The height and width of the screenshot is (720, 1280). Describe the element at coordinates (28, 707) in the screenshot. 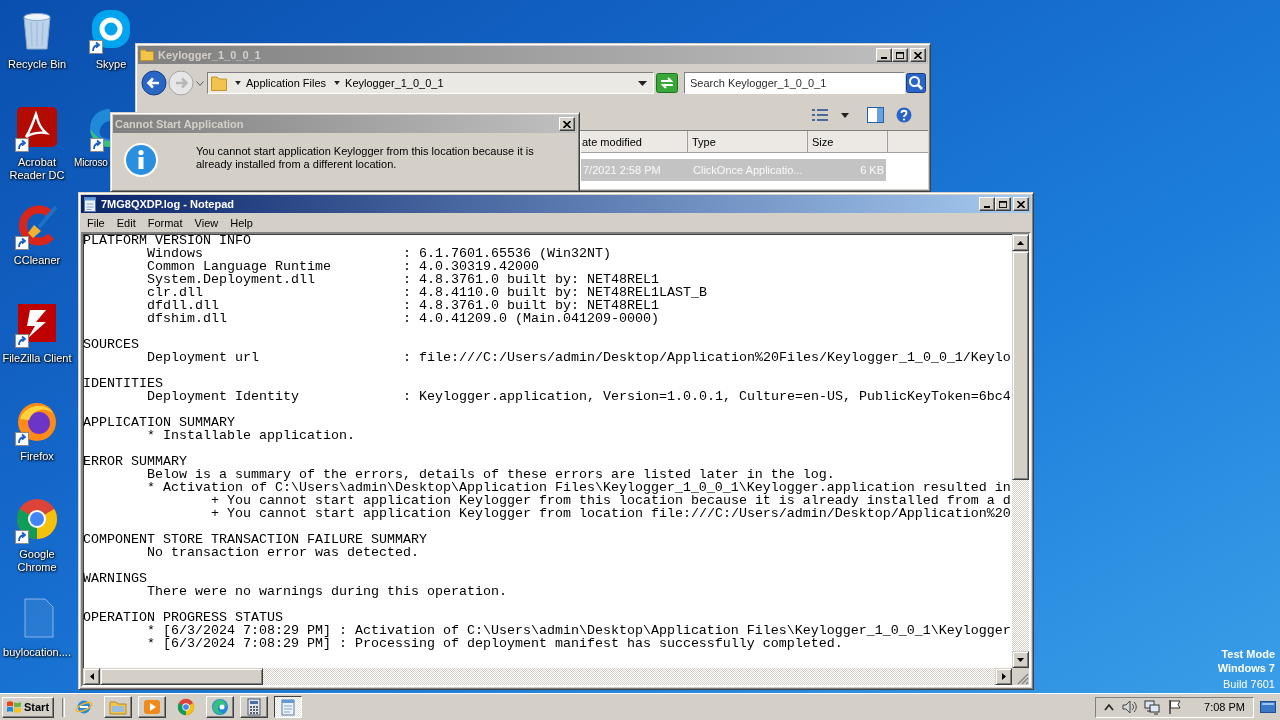

I see `start-button: Start` at that location.